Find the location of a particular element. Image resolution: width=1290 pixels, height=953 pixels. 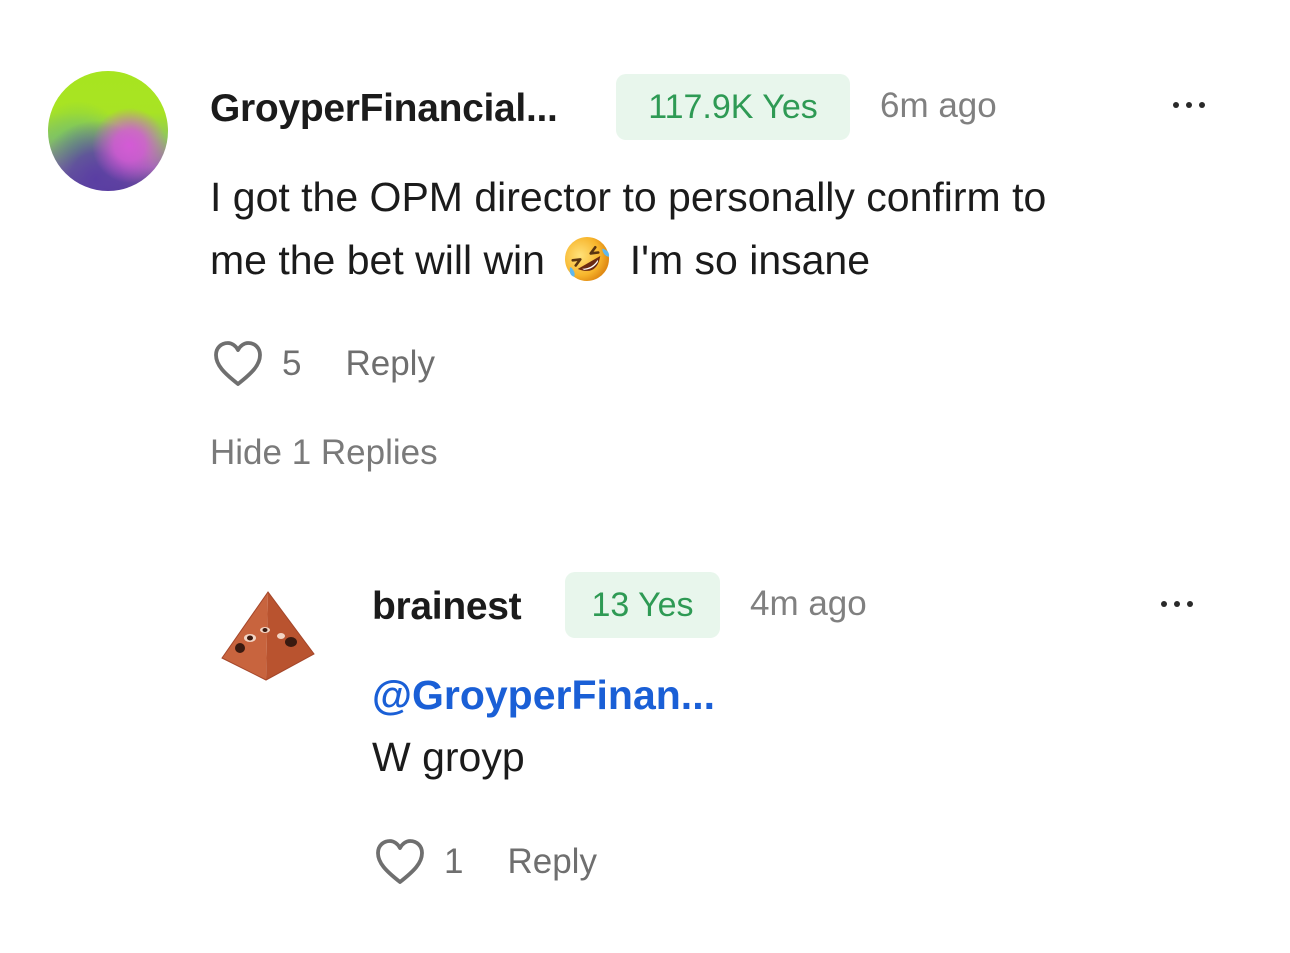

reply-username: brainest is located at coordinates (447, 607).